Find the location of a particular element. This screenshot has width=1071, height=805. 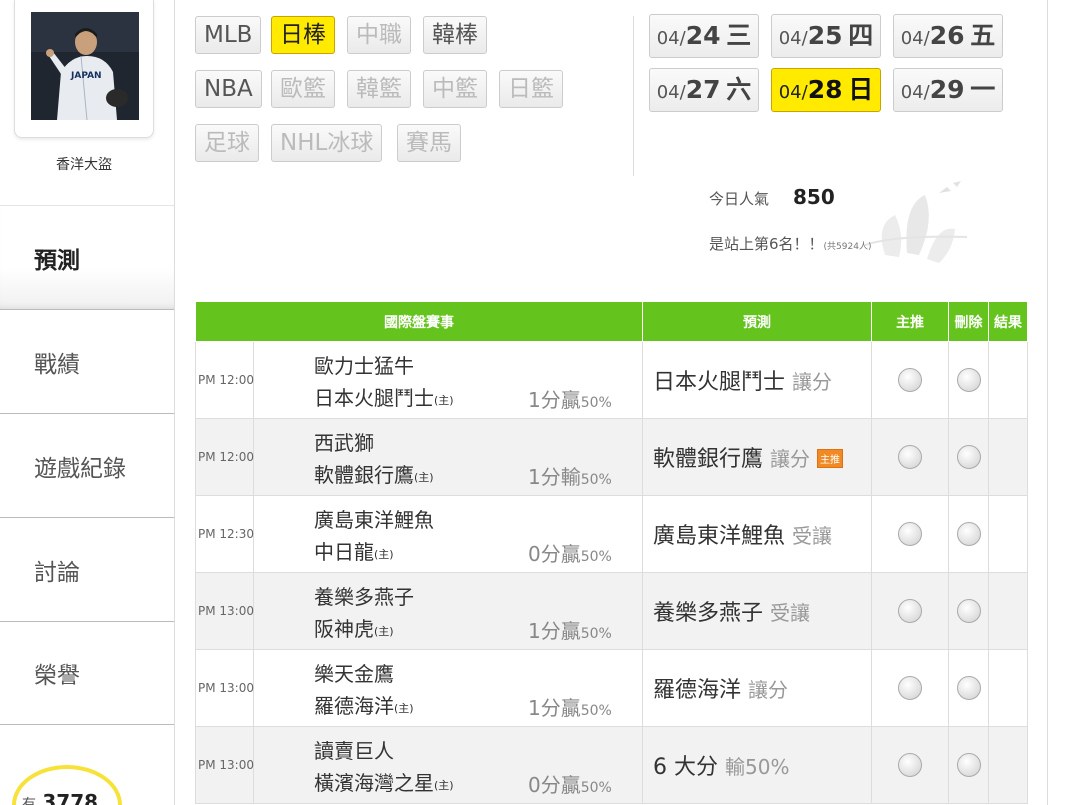

tab-nba: NBA is located at coordinates (228, 89).